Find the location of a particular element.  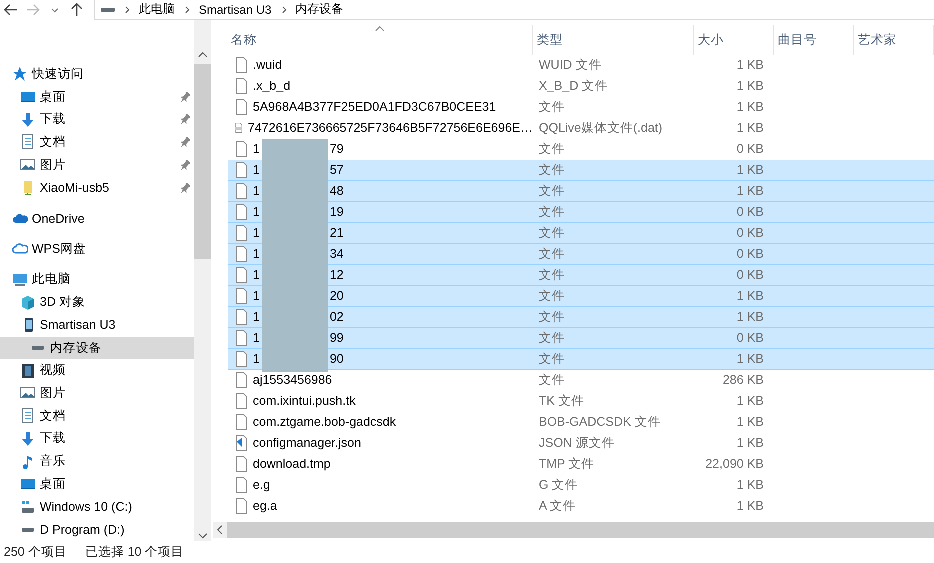

file-name: 34 is located at coordinates (337, 254).